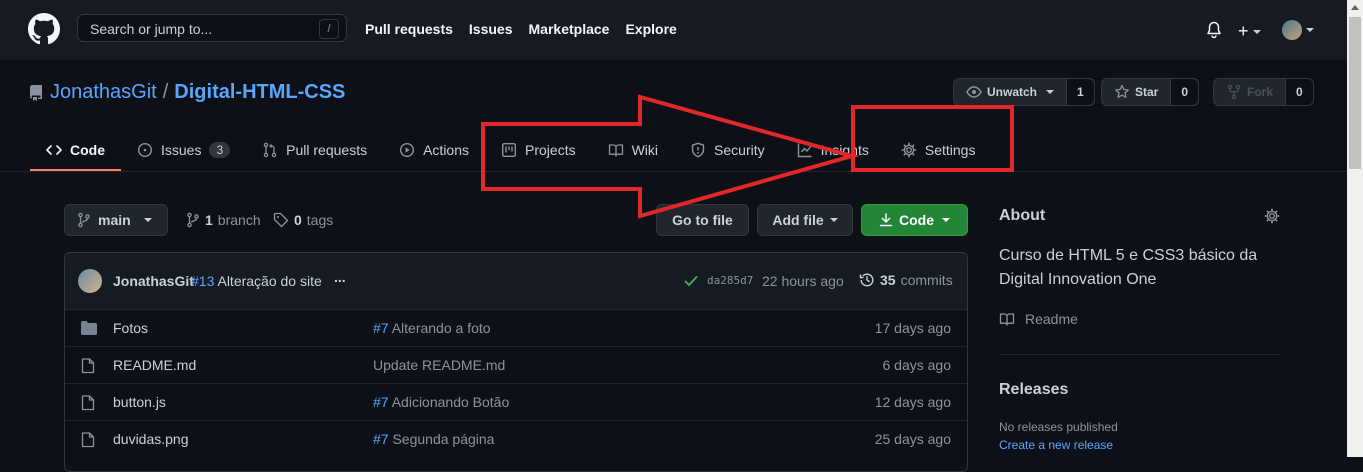  What do you see at coordinates (650, 29) in the screenshot?
I see `nav-explore: Explore` at bounding box center [650, 29].